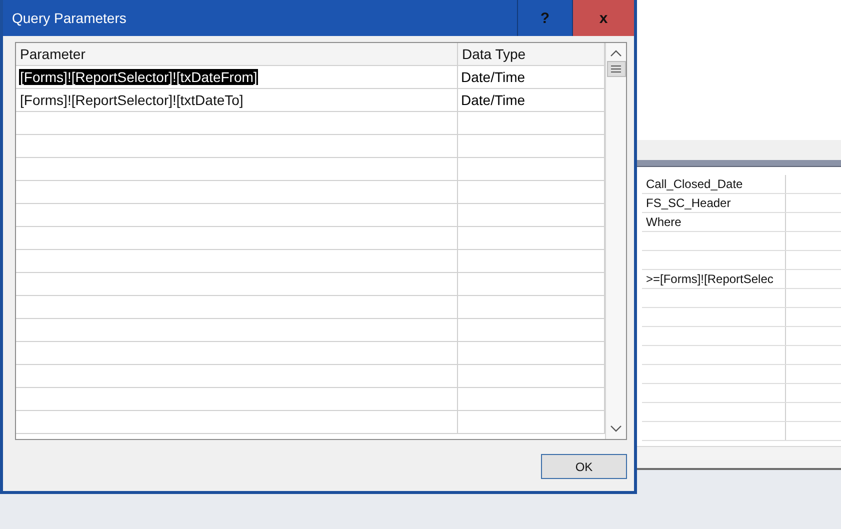  I want to click on scroll-thumb, so click(616, 69).